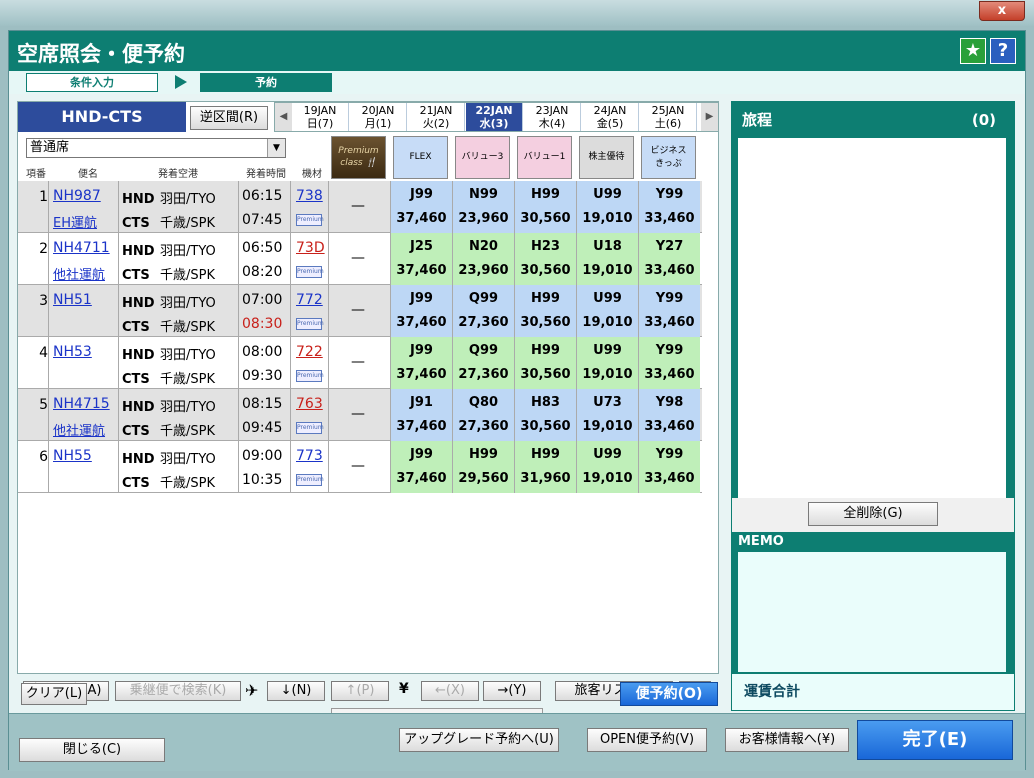 This screenshot has height=778, width=1034. Describe the element at coordinates (92, 82) in the screenshot. I see `step-condition-input: 条件入力` at that location.